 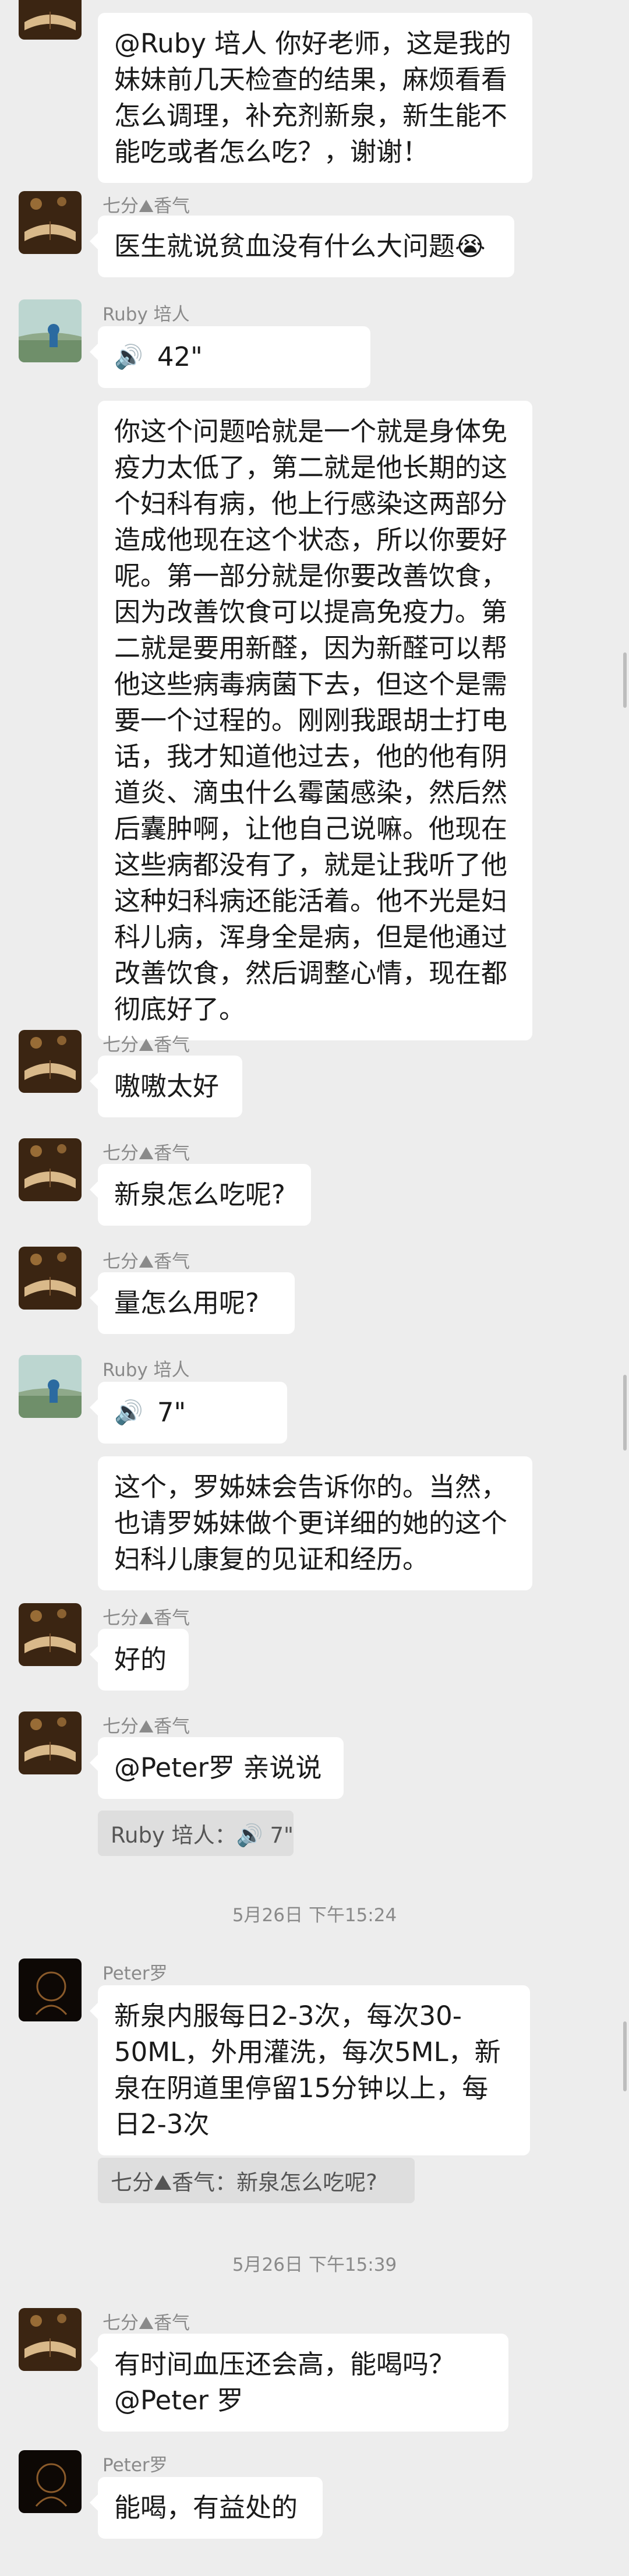 I want to click on quoted-reply: 七分⛰香气：新泉怎么吃呢?, so click(x=256, y=2181).